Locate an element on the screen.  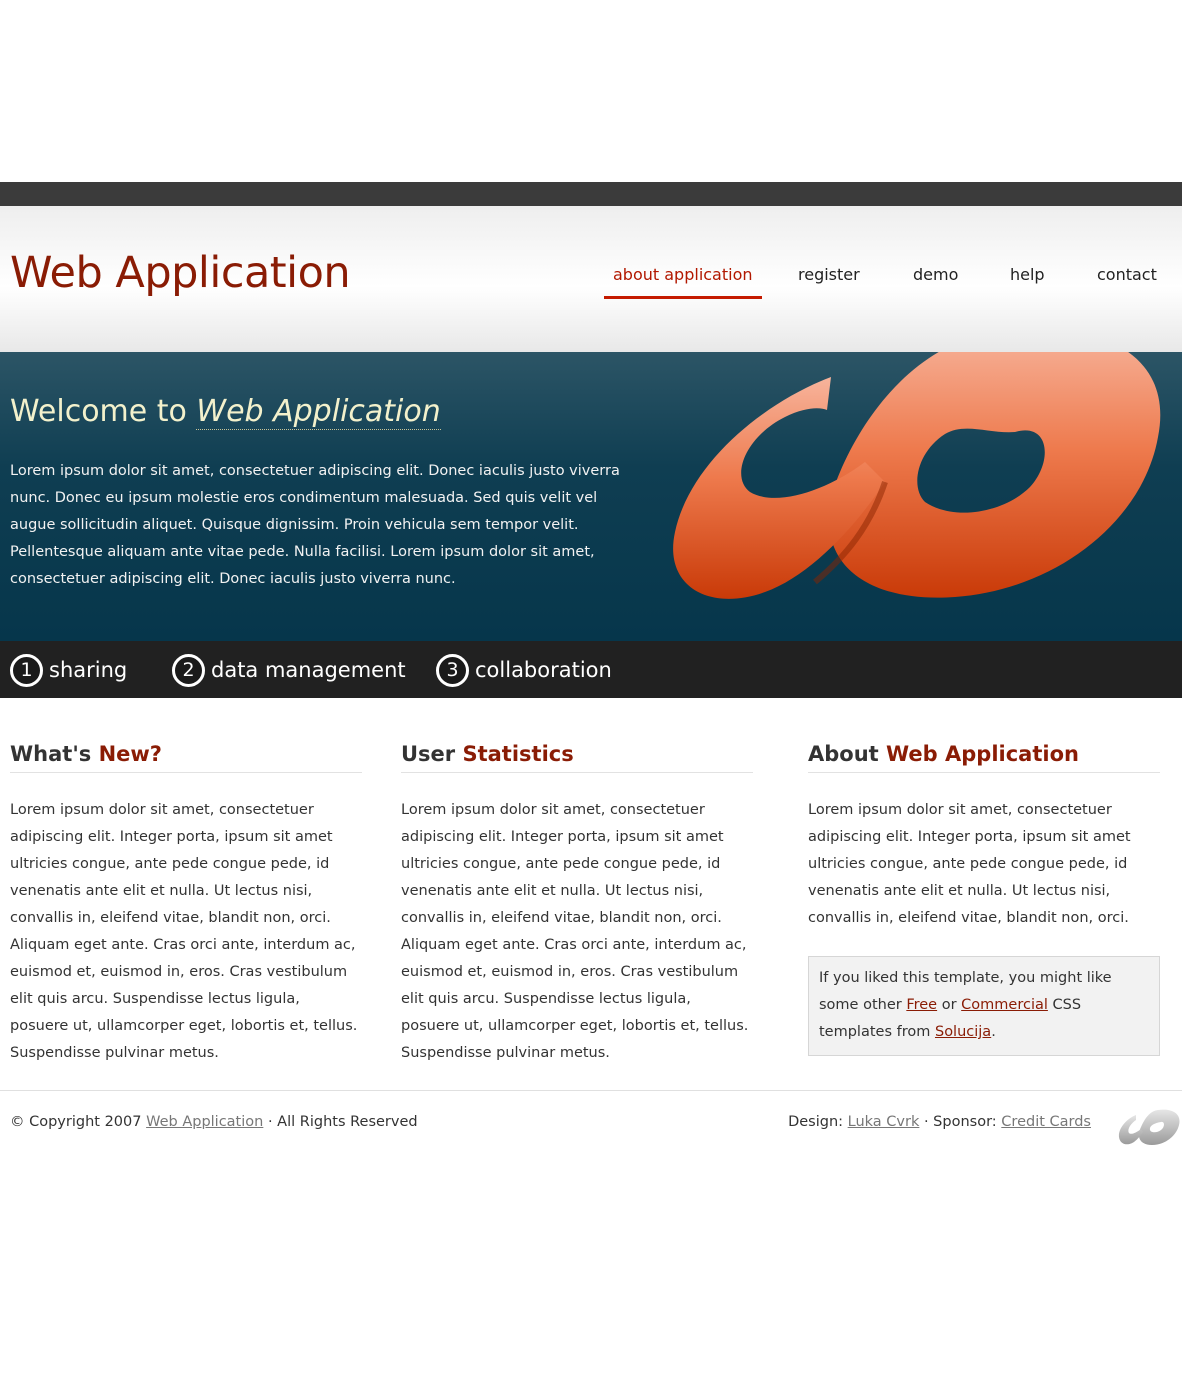
solucija-link: Solucija is located at coordinates (963, 1032).